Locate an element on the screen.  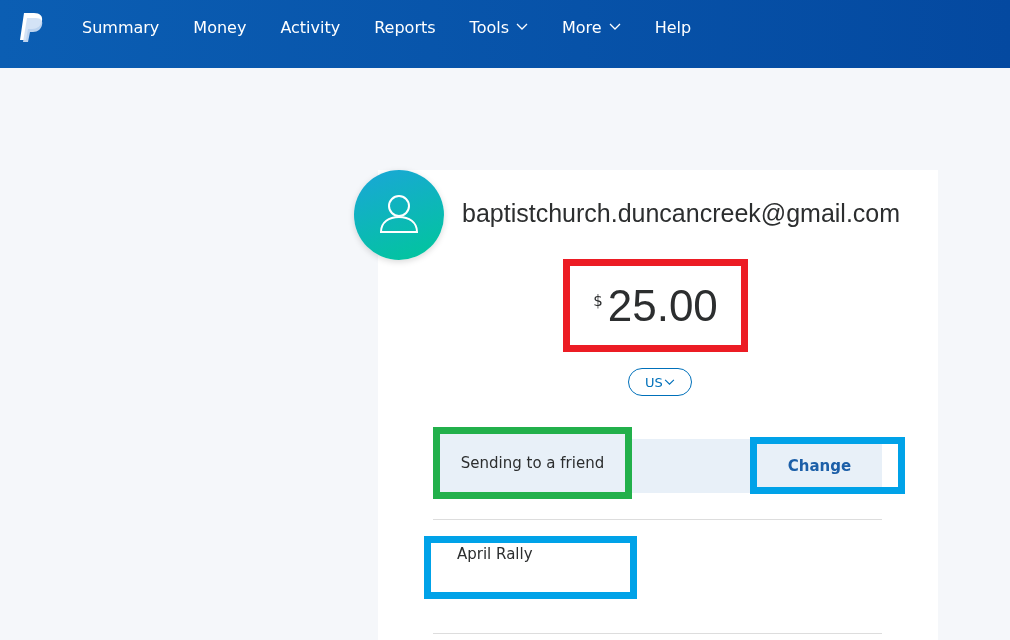
change-button: Change is located at coordinates (819, 465).